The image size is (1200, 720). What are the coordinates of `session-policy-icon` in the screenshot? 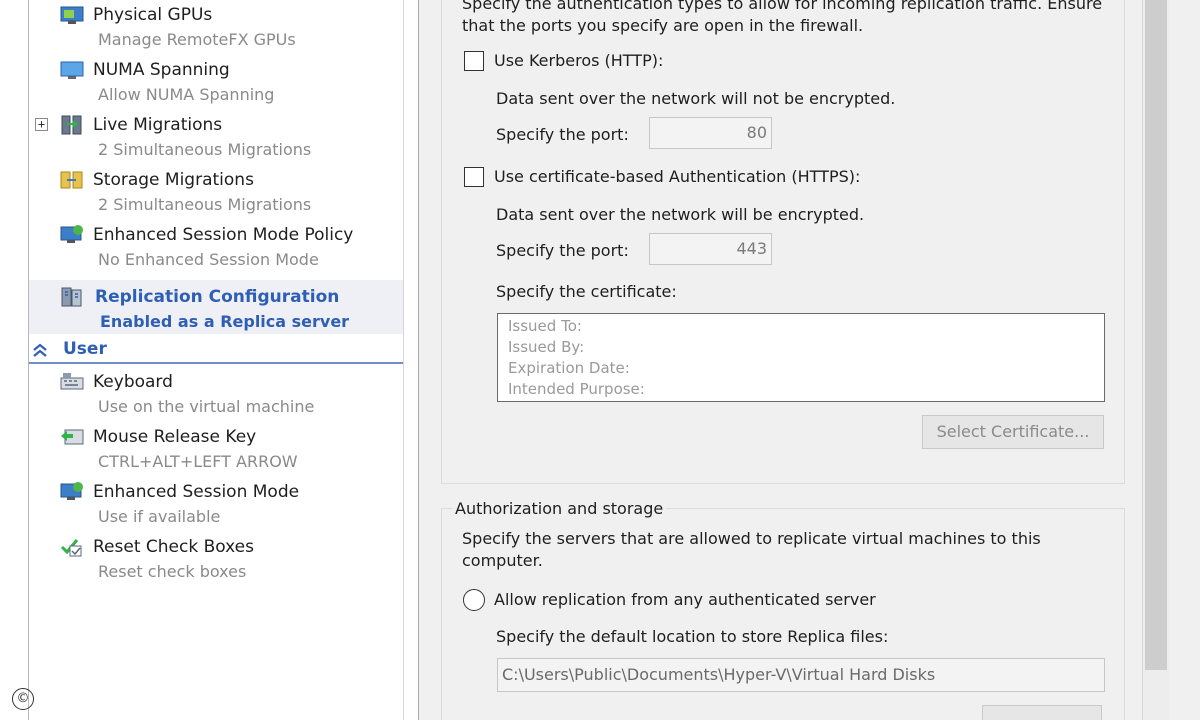 It's located at (71, 234).